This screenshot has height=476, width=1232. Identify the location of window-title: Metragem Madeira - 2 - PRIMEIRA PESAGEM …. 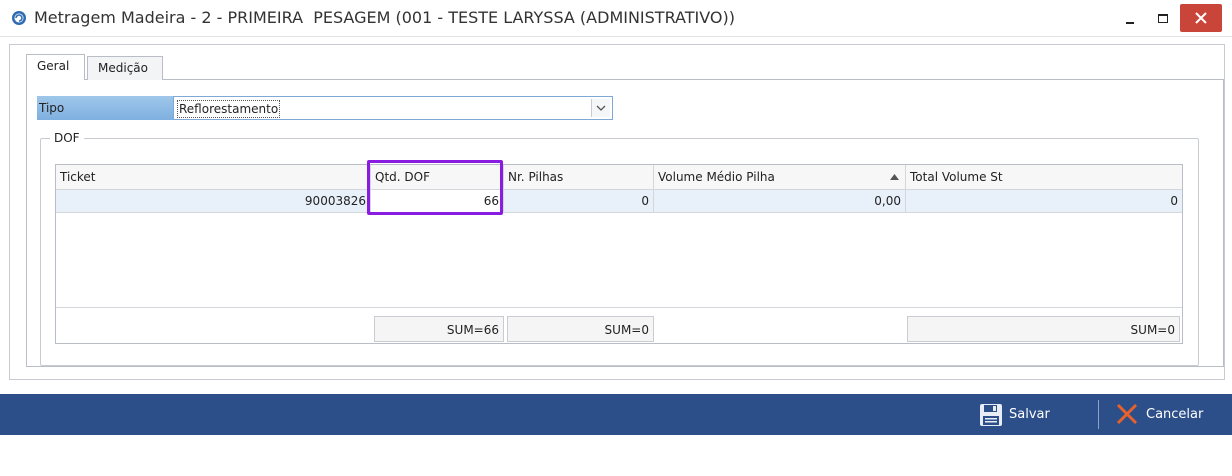
(384, 17).